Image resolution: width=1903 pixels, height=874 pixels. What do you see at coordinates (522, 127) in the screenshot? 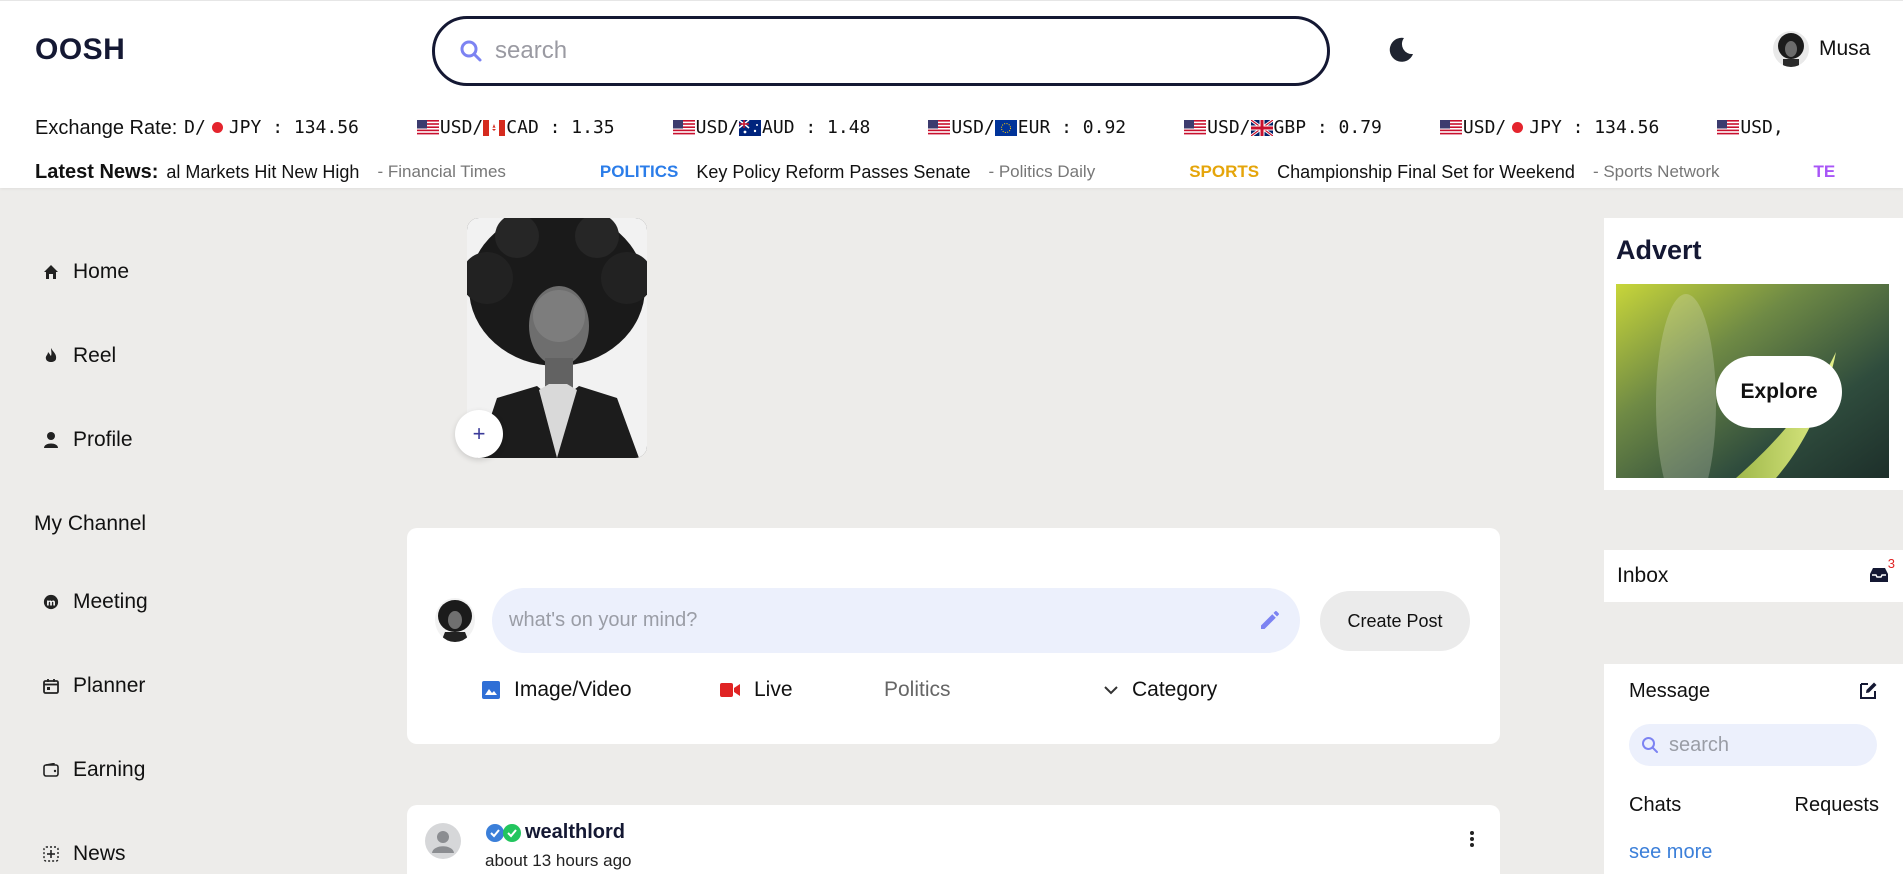
I see `rate-quote: CAD` at bounding box center [522, 127].